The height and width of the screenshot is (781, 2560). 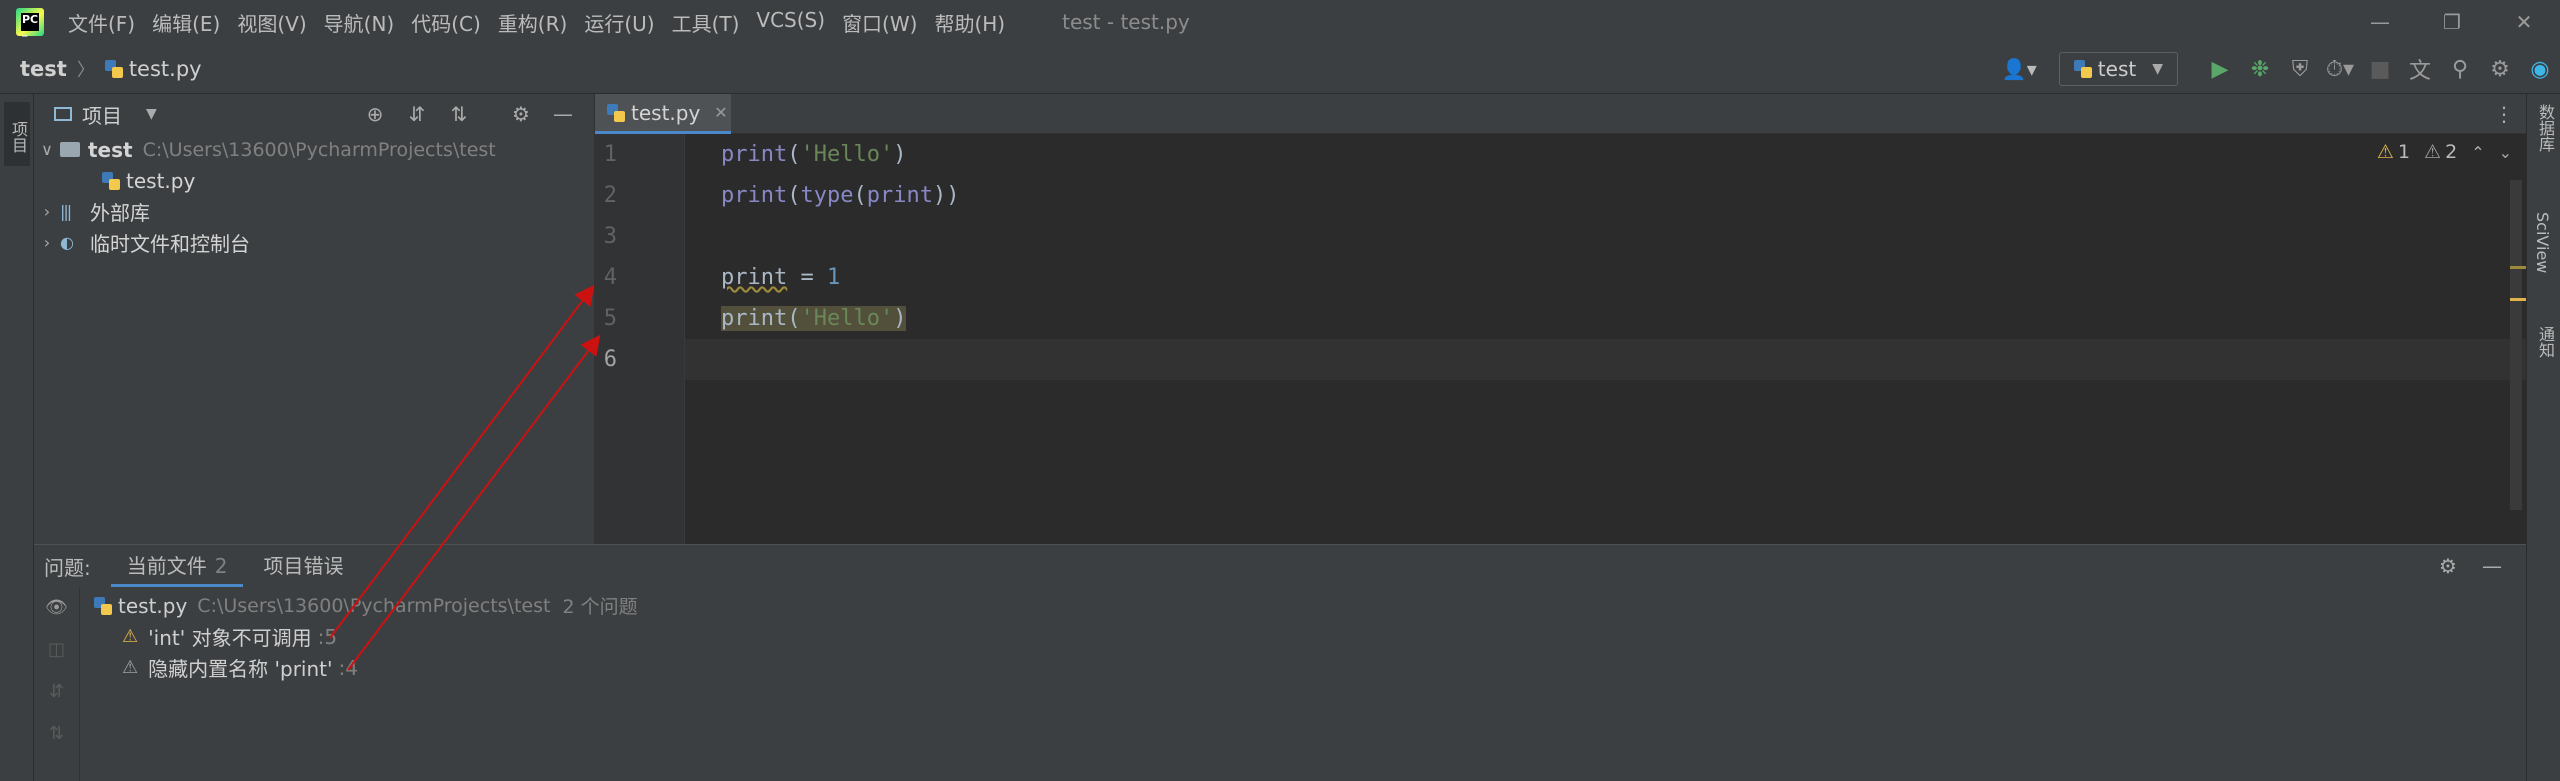 What do you see at coordinates (271, 22) in the screenshot?
I see `menu-view: 视图(V)` at bounding box center [271, 22].